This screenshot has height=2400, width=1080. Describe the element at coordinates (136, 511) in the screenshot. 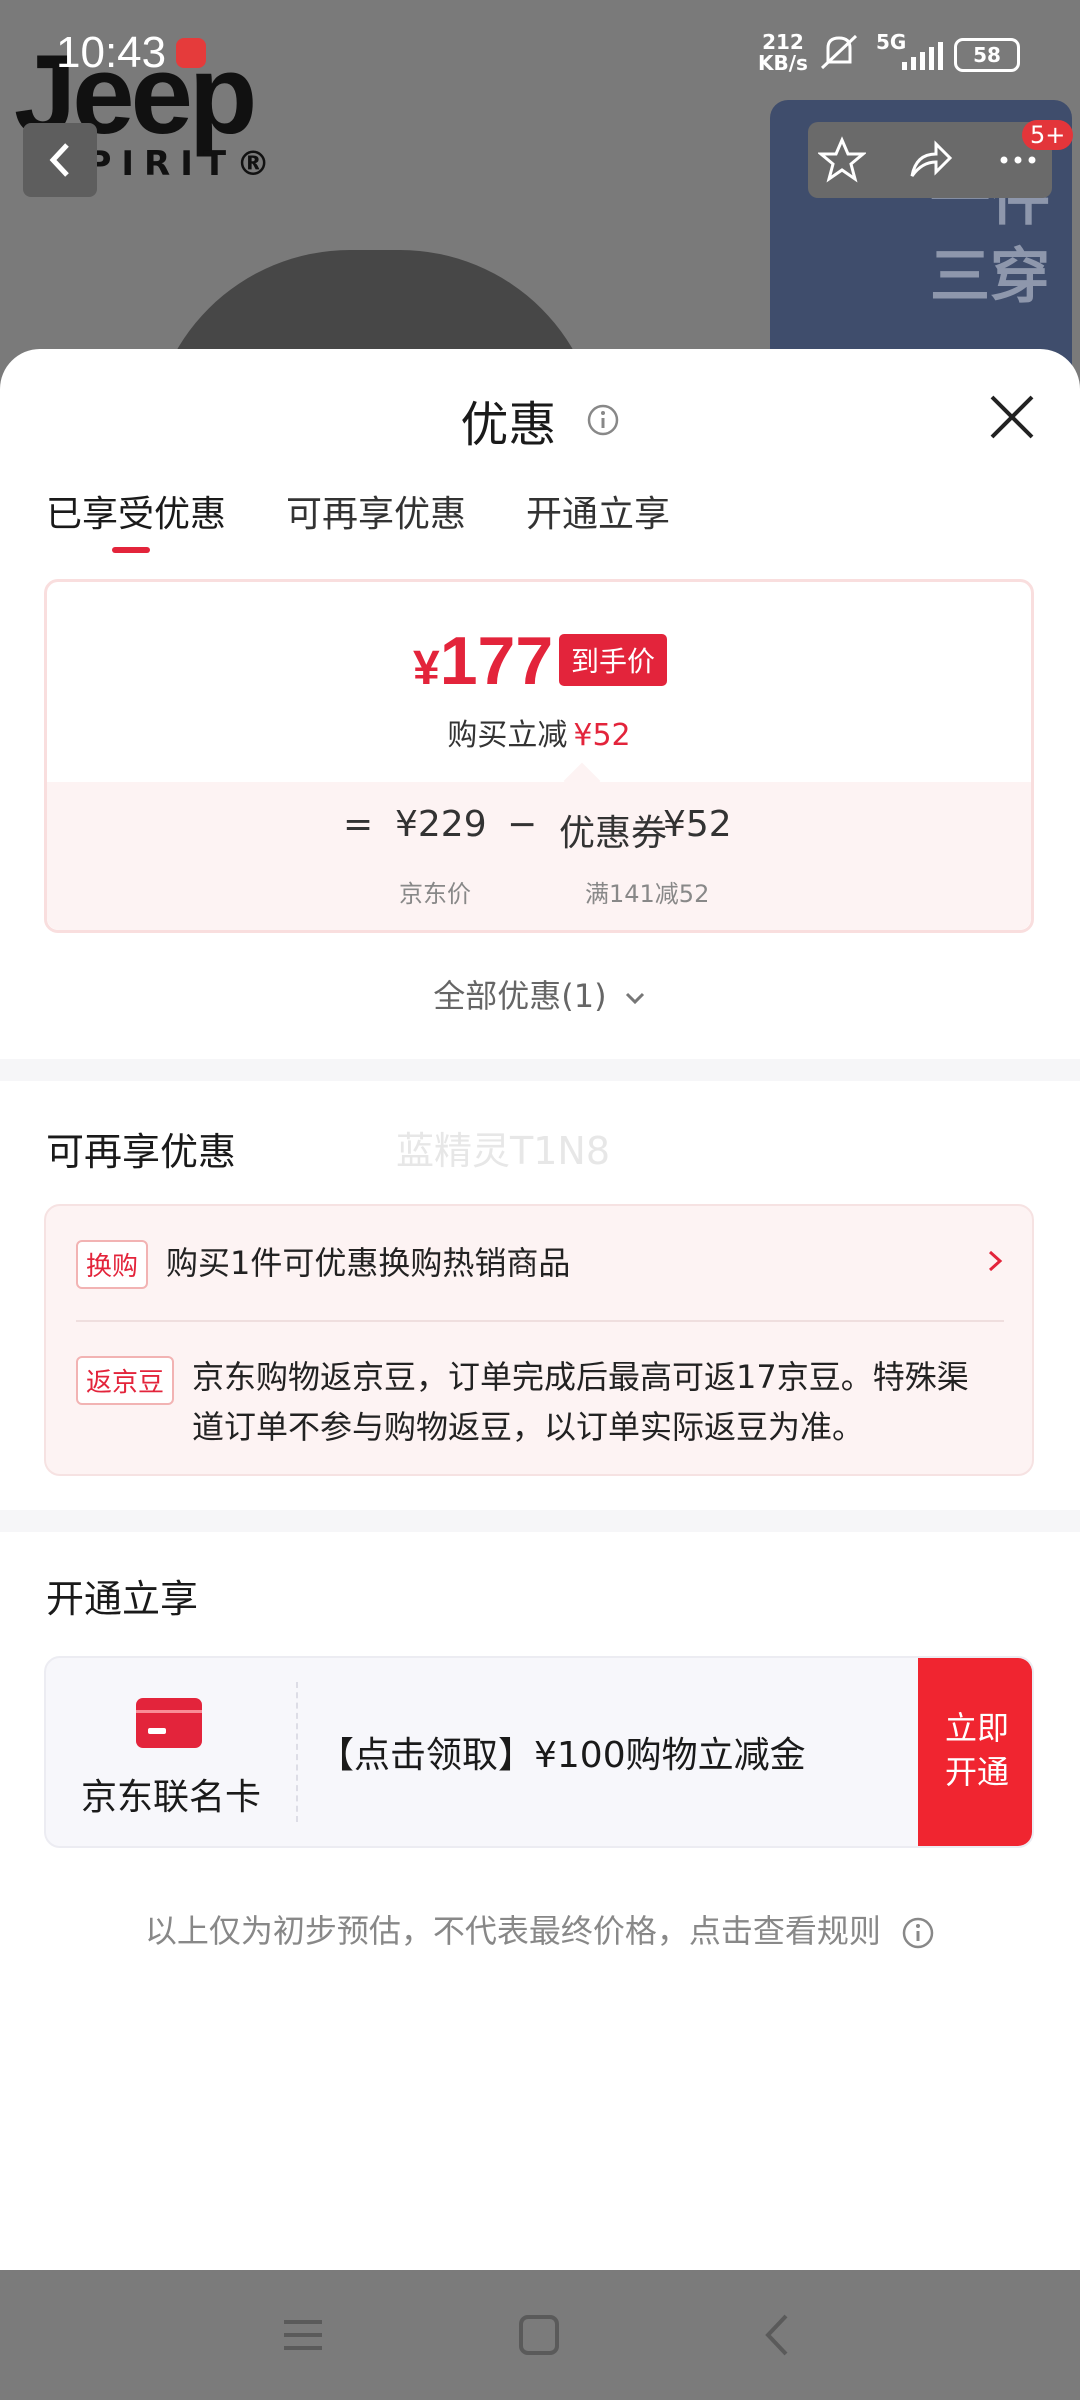

I see `tab-enjoyed: 已享受优惠` at that location.